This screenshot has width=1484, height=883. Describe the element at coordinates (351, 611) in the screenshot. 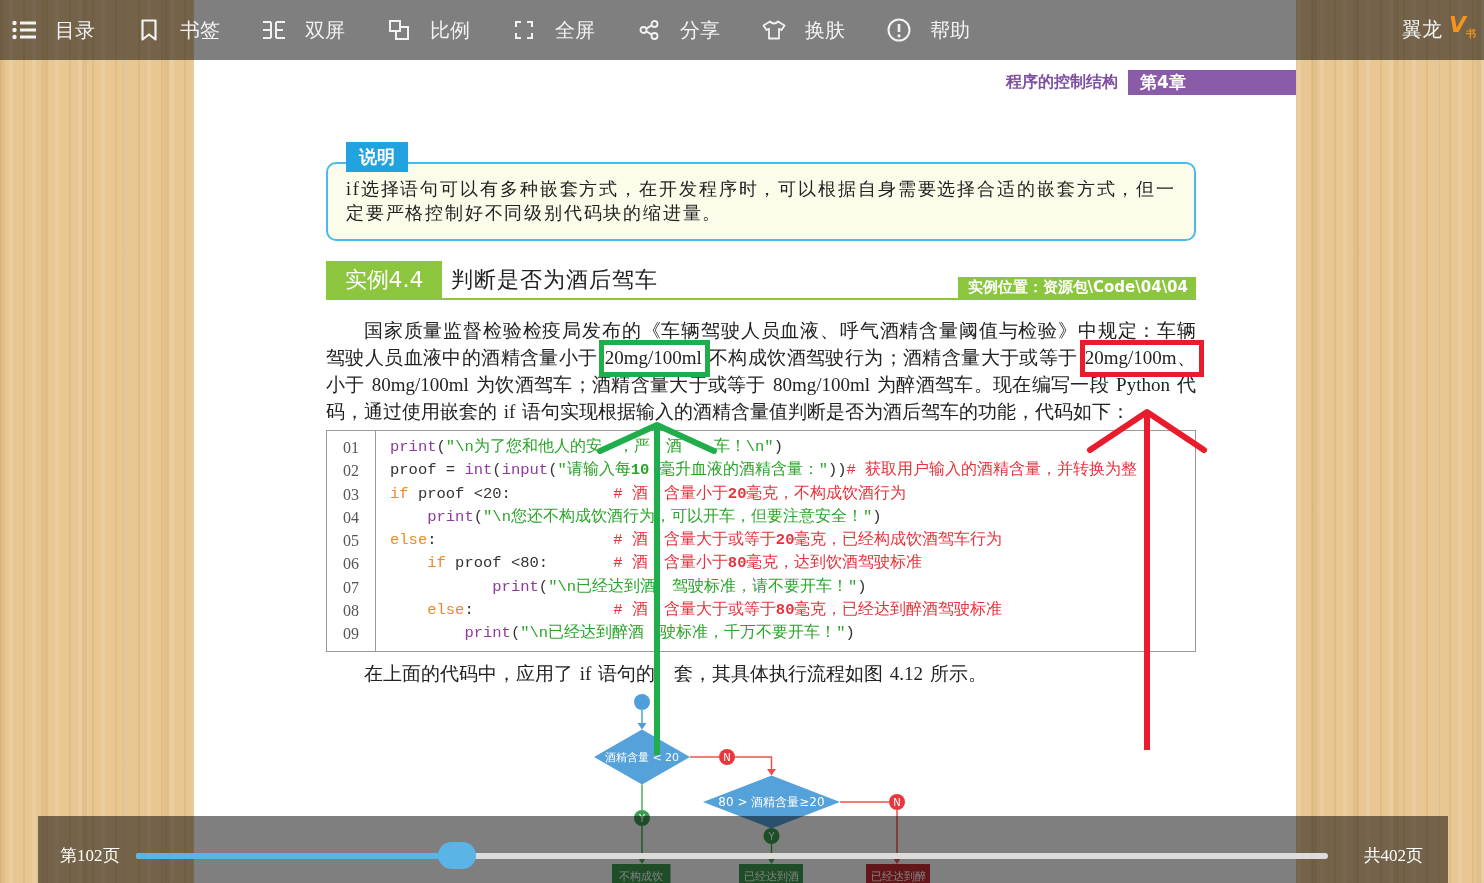

I see `line-number: 08` at that location.